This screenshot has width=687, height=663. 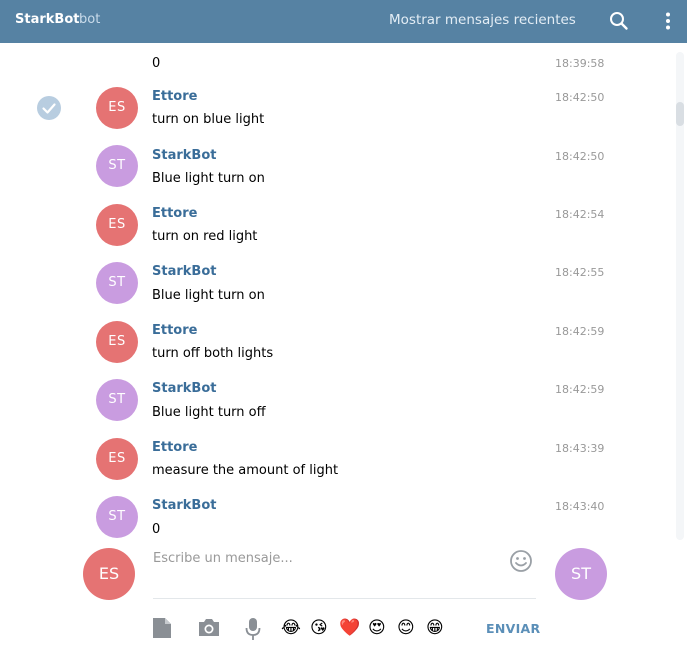 I want to click on send-button: ENVIAR, so click(x=513, y=628).